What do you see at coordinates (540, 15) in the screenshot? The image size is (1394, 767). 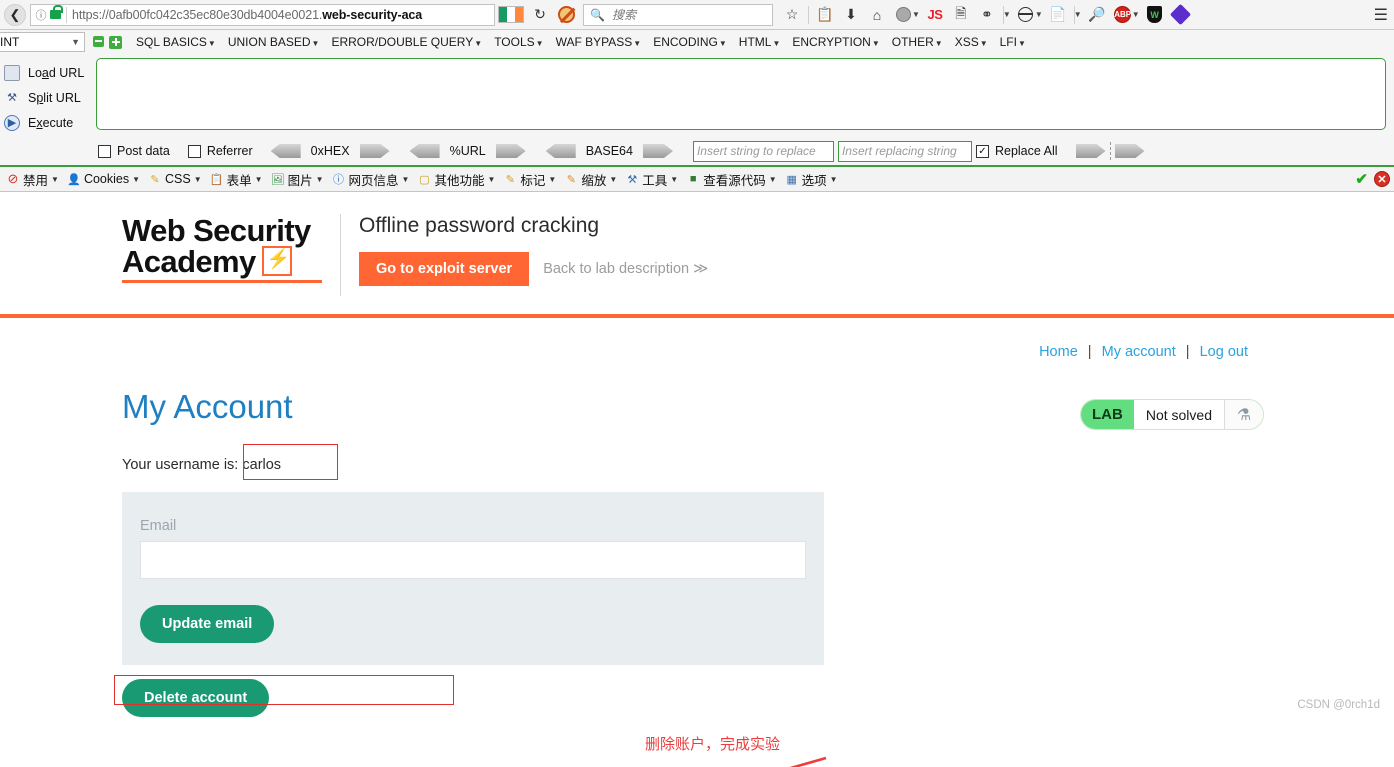 I see `reload-button: ↻` at bounding box center [540, 15].